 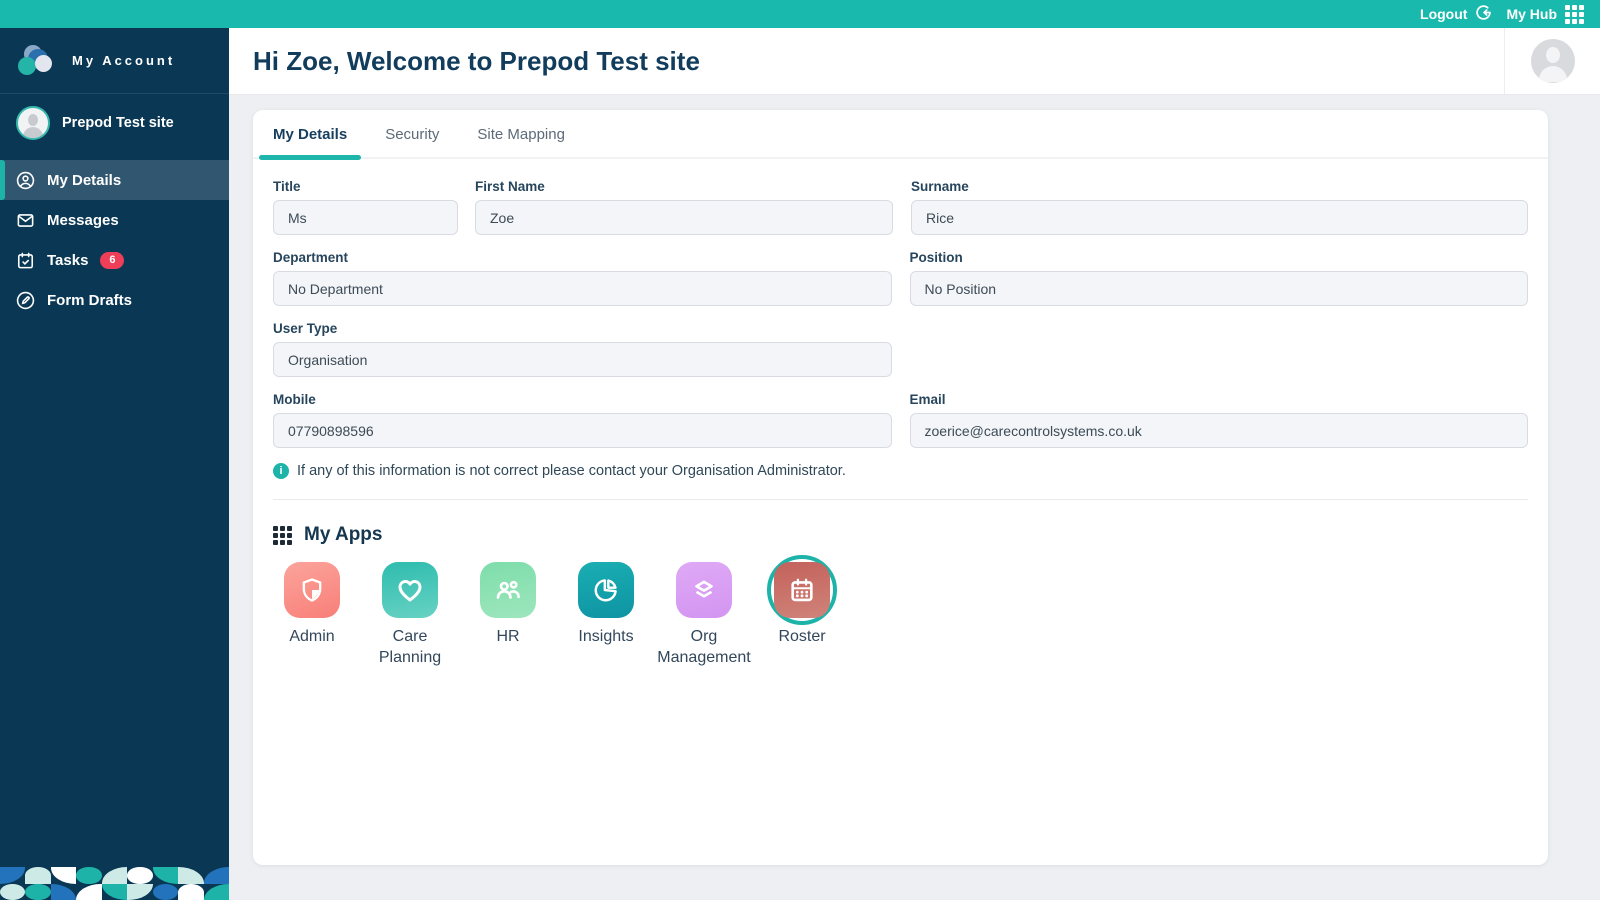 What do you see at coordinates (1531, 14) in the screenshot?
I see `my-hub-label: My Hub` at bounding box center [1531, 14].